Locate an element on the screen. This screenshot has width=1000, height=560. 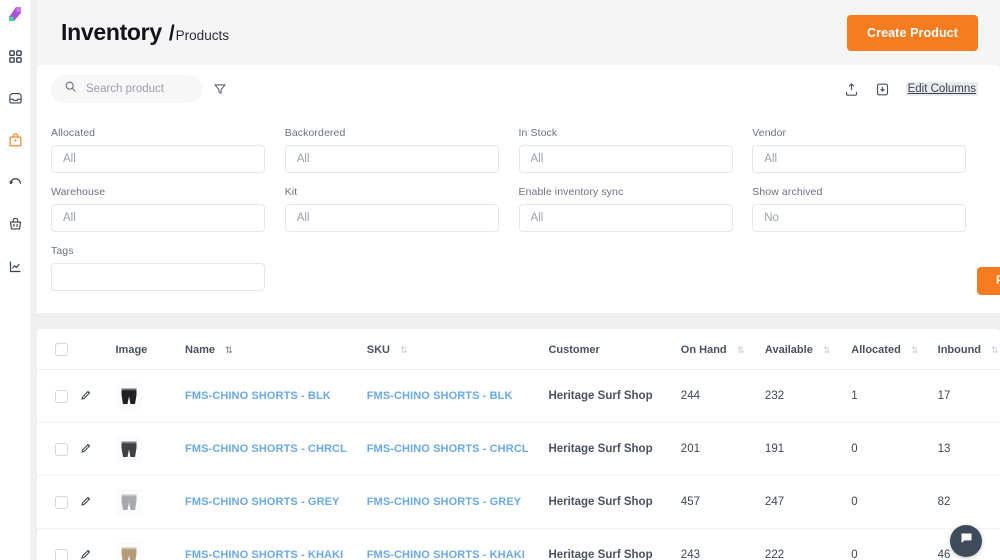
sort-asc-icon: ⇅ is located at coordinates (229, 350).